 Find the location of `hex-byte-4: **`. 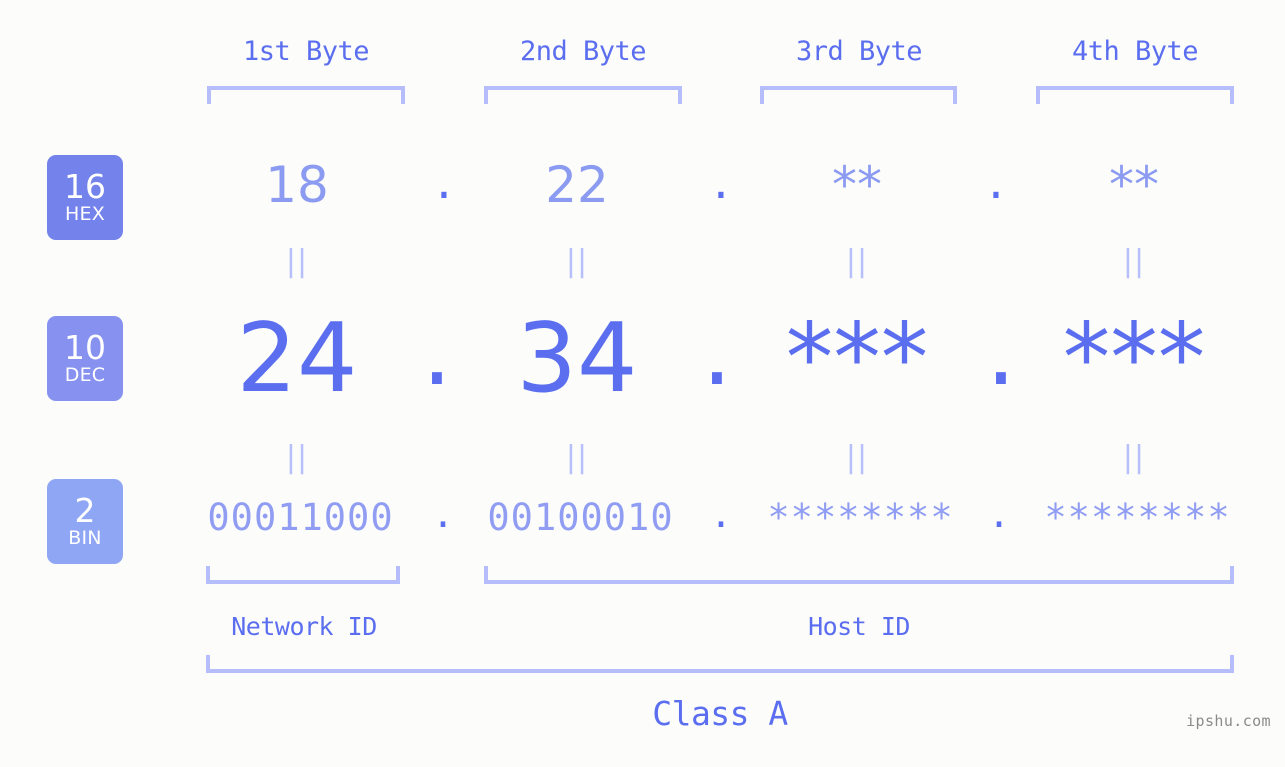

hex-byte-4: ** is located at coordinates (1134, 185).